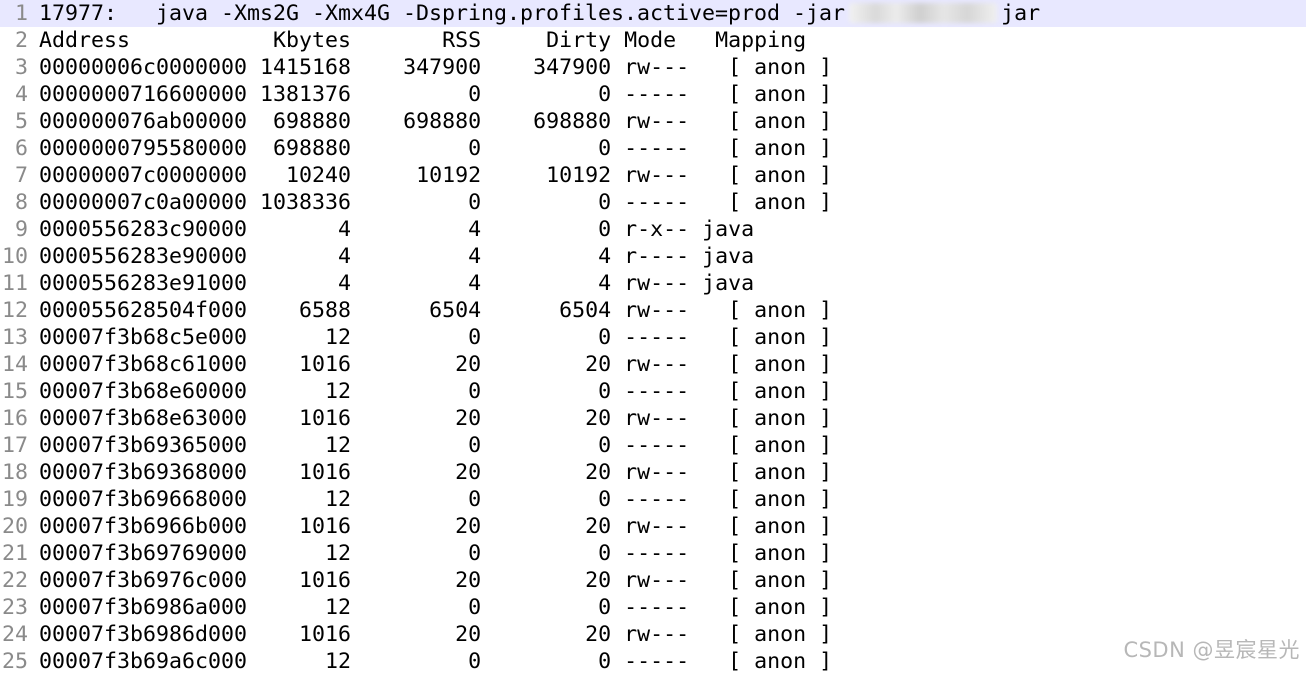 The height and width of the screenshot is (675, 1306). Describe the element at coordinates (761, 40) in the screenshot. I see `column-header-mapping: Mapping` at that location.